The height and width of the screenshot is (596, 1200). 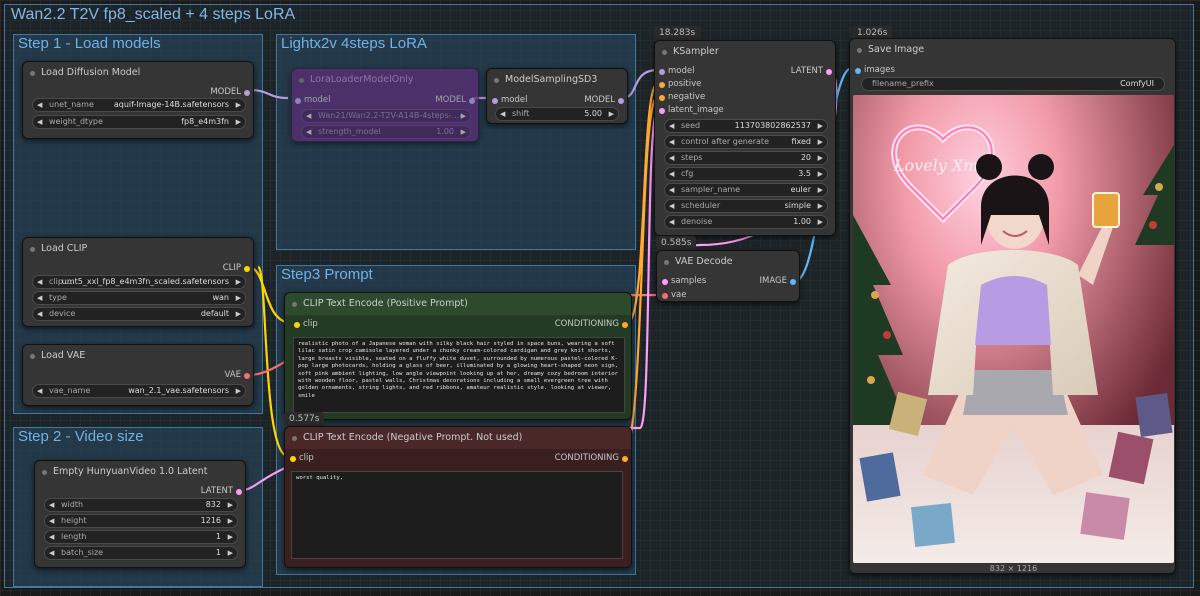 I want to click on image-output: IMAGE, so click(x=778, y=281).